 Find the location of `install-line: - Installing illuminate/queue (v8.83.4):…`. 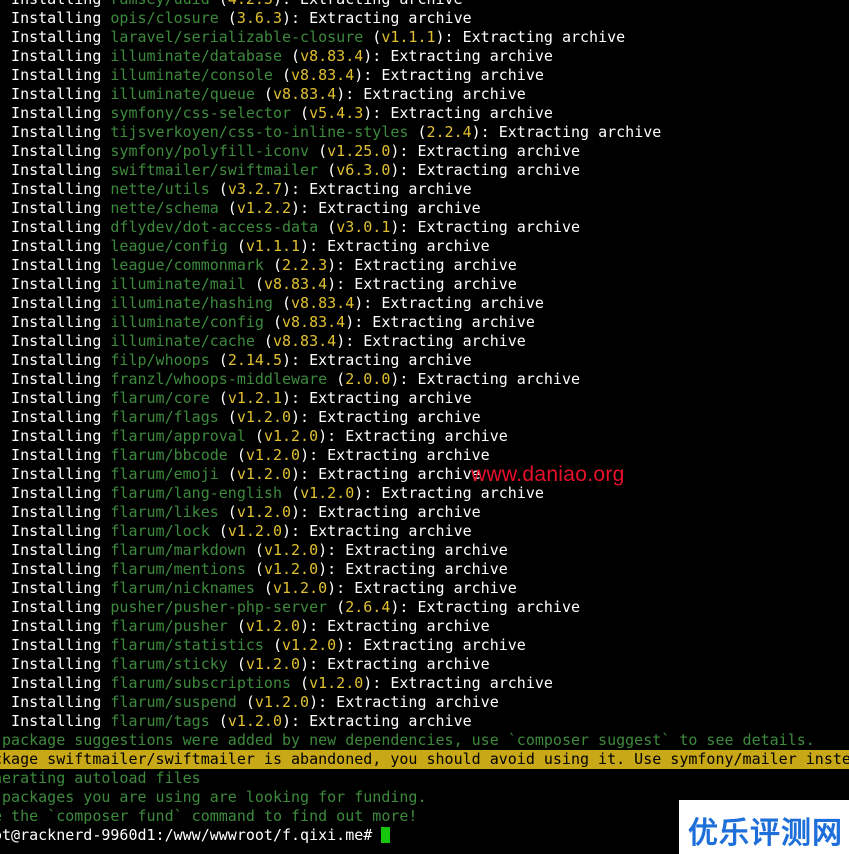

install-line: - Installing illuminate/queue (v8.83.4):… is located at coordinates (424, 94).